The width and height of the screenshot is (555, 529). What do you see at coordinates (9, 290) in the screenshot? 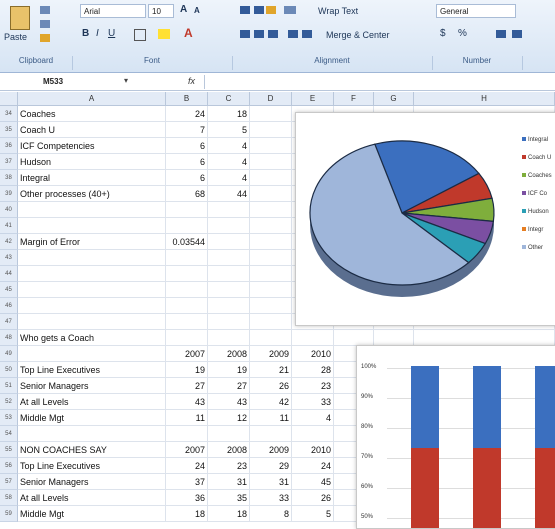
I see `row-header: 45` at bounding box center [9, 290].